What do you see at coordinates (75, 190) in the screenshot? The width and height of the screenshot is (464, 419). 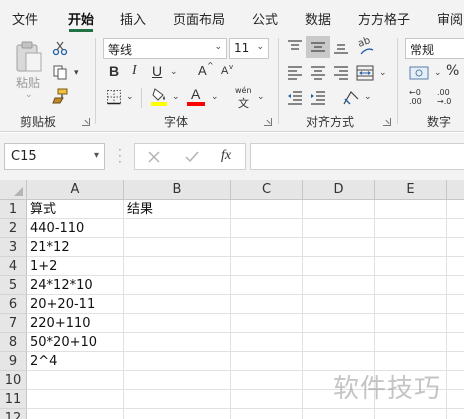 I see `column-header: A` at bounding box center [75, 190].